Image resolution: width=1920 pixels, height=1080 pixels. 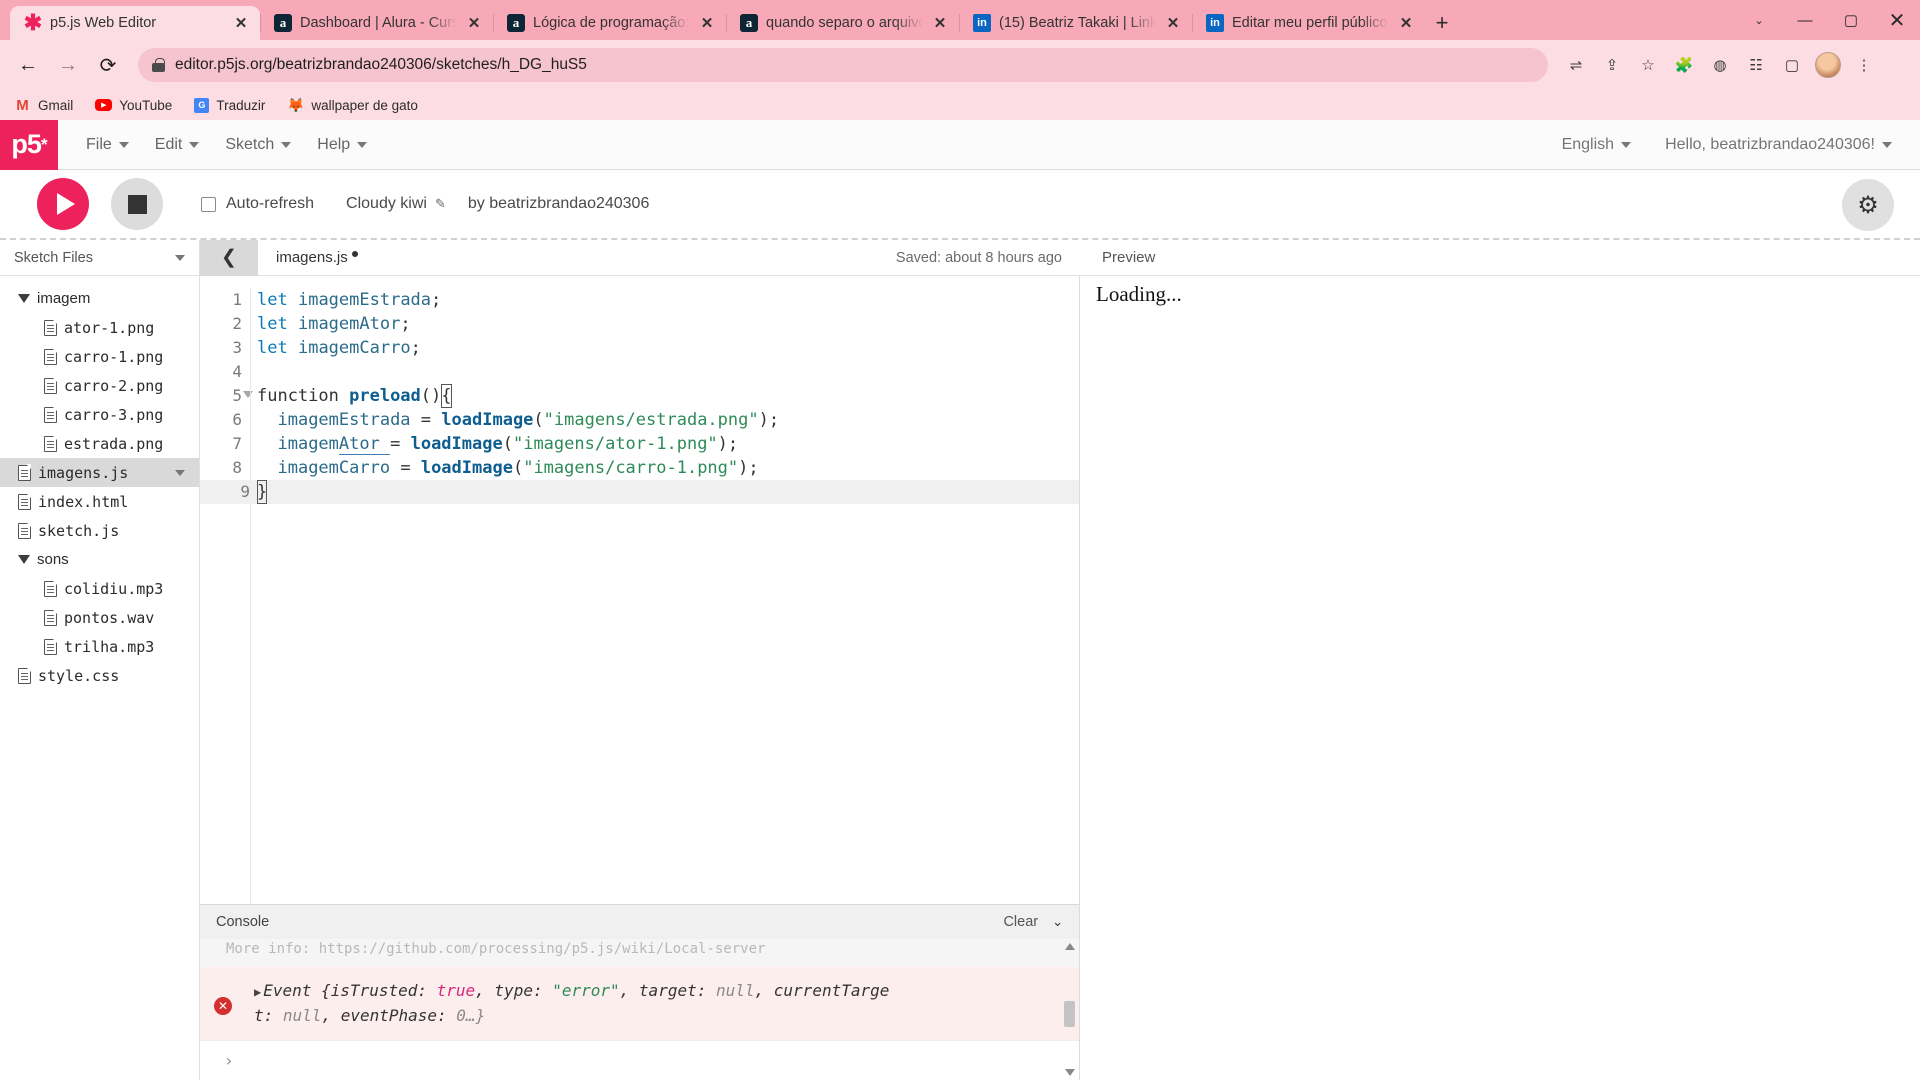 I want to click on close-window-button: ✕, so click(x=1897, y=20).